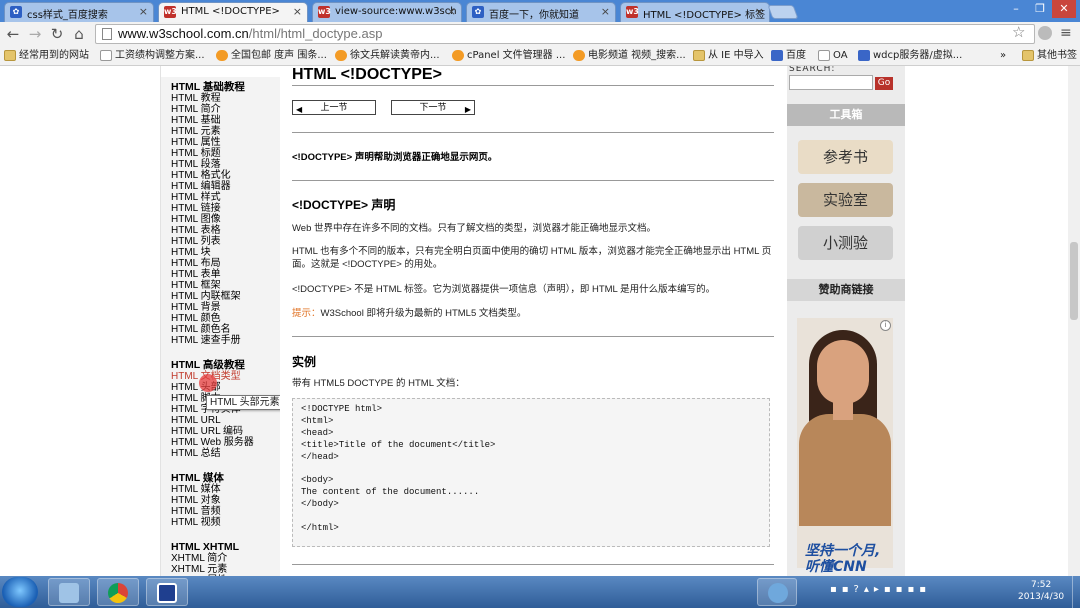 This screenshot has width=1080, height=608. I want to click on paragraph: Web 世界中存在许多不同的文档。只有了解文档的类型，浏览器才能正确地显示文档。, so click(474, 228).